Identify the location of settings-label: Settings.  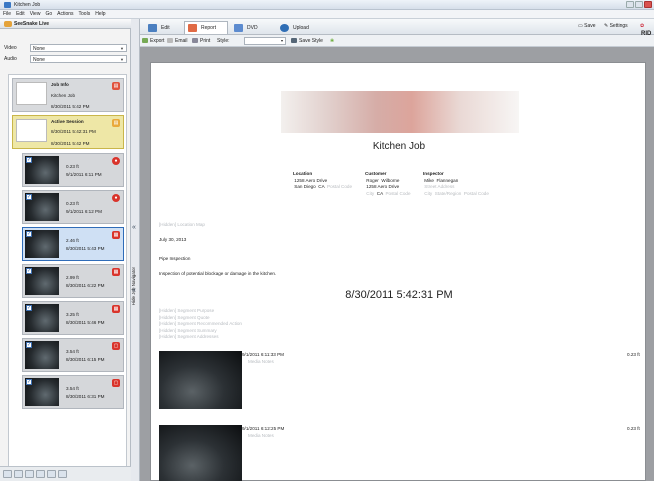
(618, 26).